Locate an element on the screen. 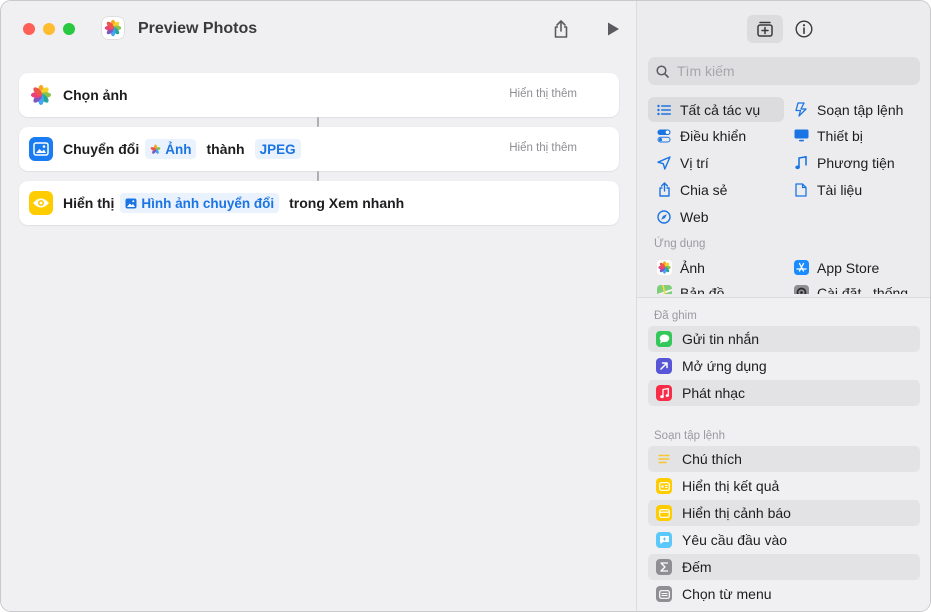  search-input is located at coordinates (792, 71).